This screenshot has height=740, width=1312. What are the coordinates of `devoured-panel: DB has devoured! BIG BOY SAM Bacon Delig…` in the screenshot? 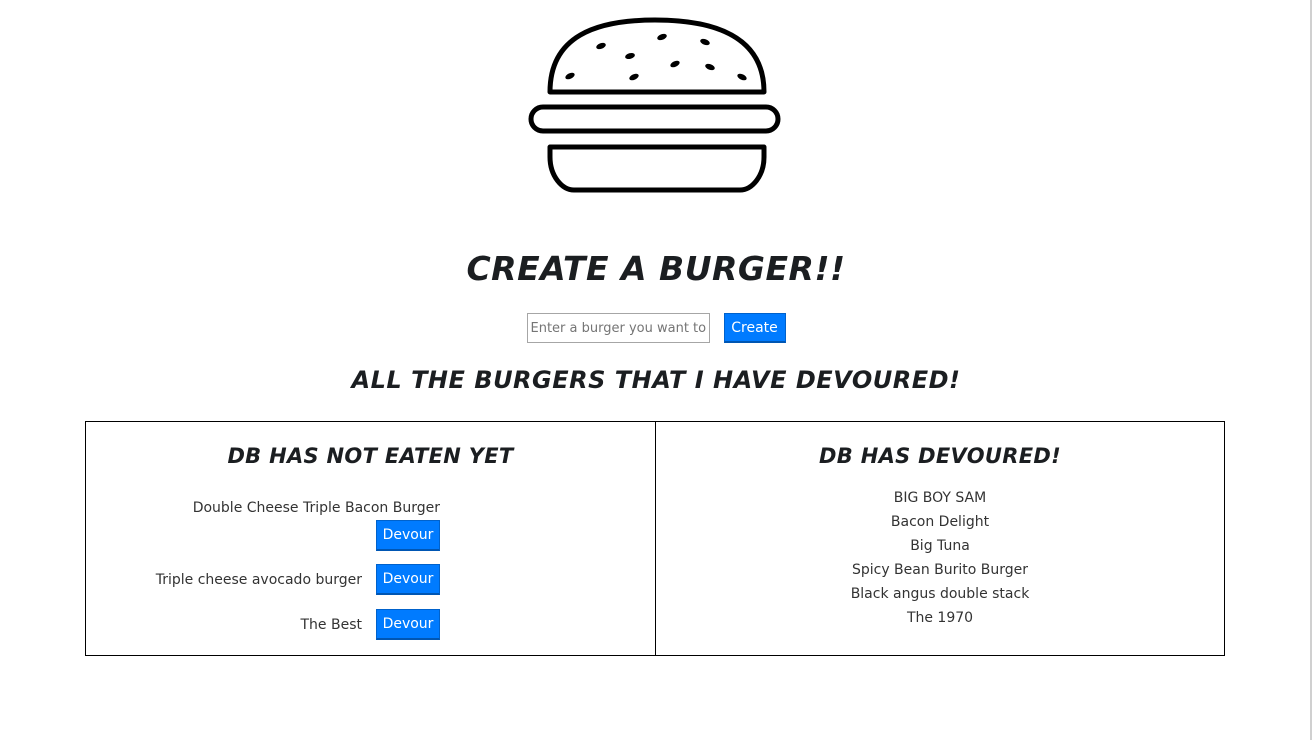 It's located at (940, 538).